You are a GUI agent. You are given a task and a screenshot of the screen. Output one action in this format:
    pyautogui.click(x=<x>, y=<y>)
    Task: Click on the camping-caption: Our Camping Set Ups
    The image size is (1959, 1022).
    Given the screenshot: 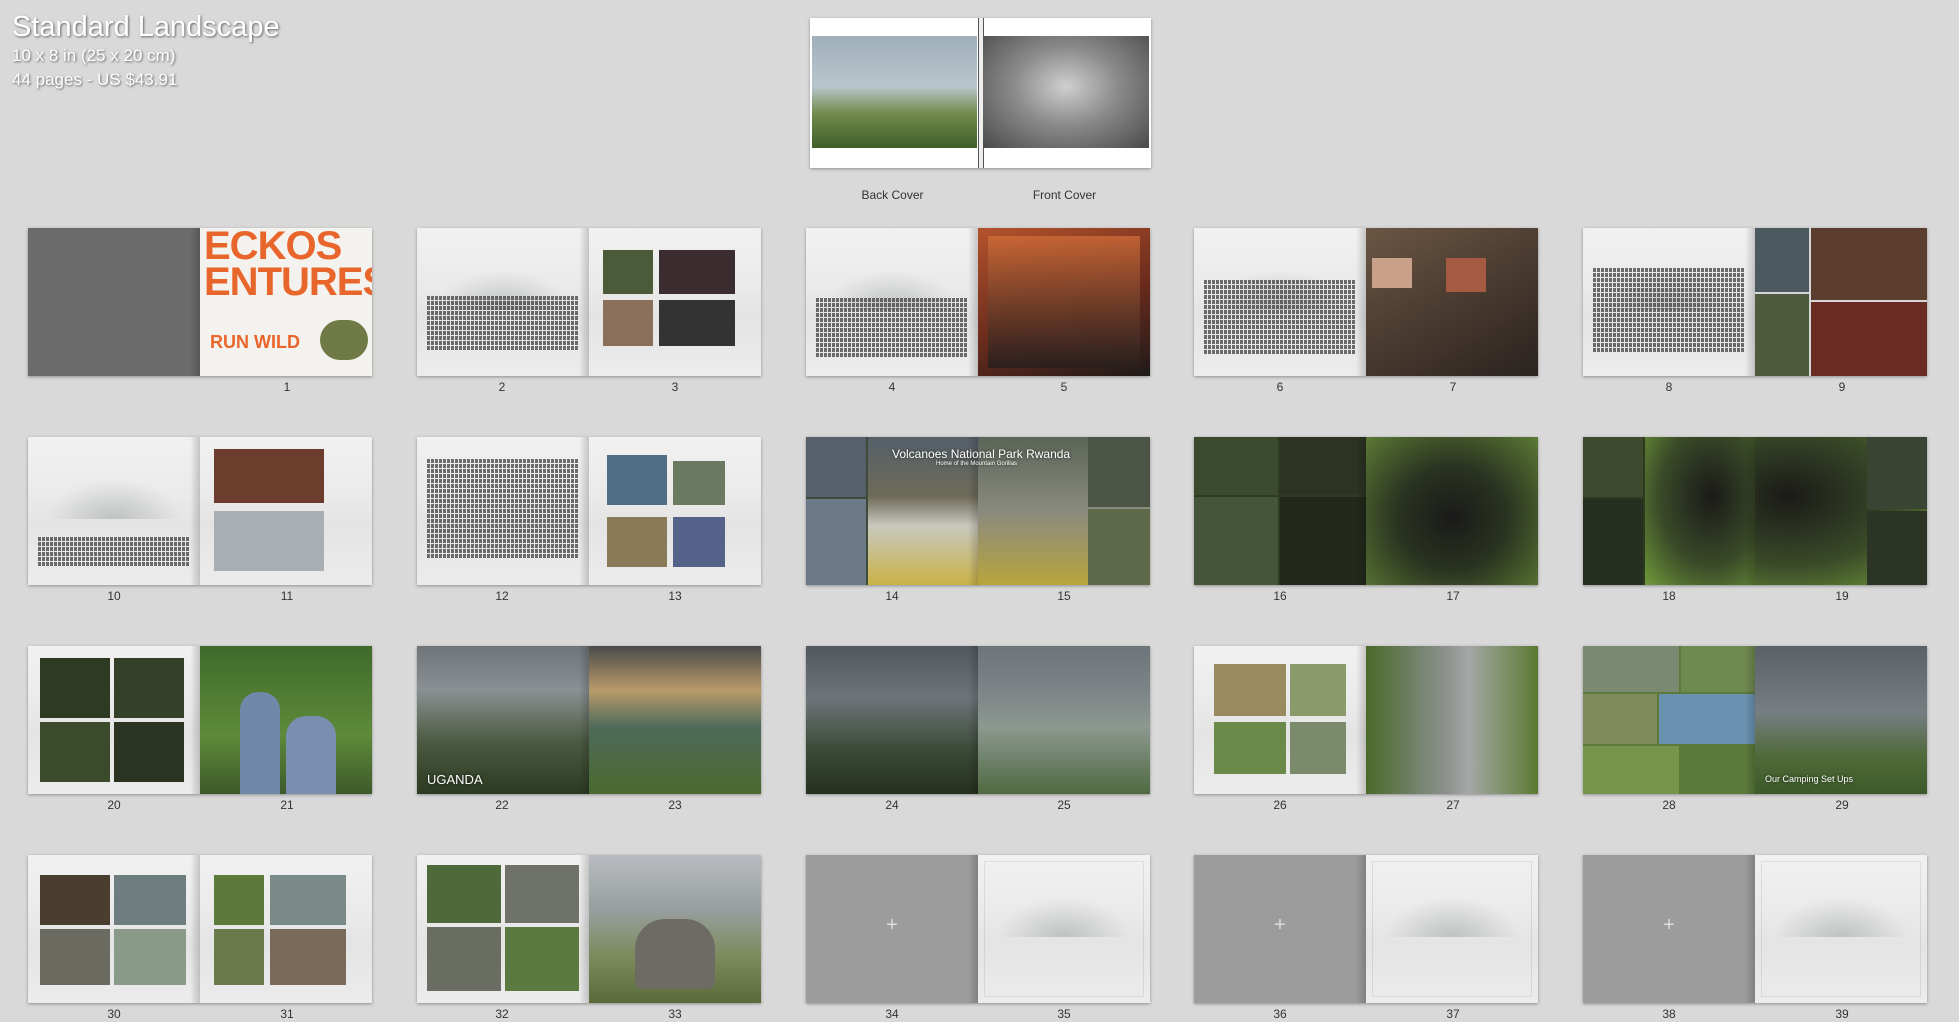 What is the action you would take?
    pyautogui.click(x=1809, y=779)
    